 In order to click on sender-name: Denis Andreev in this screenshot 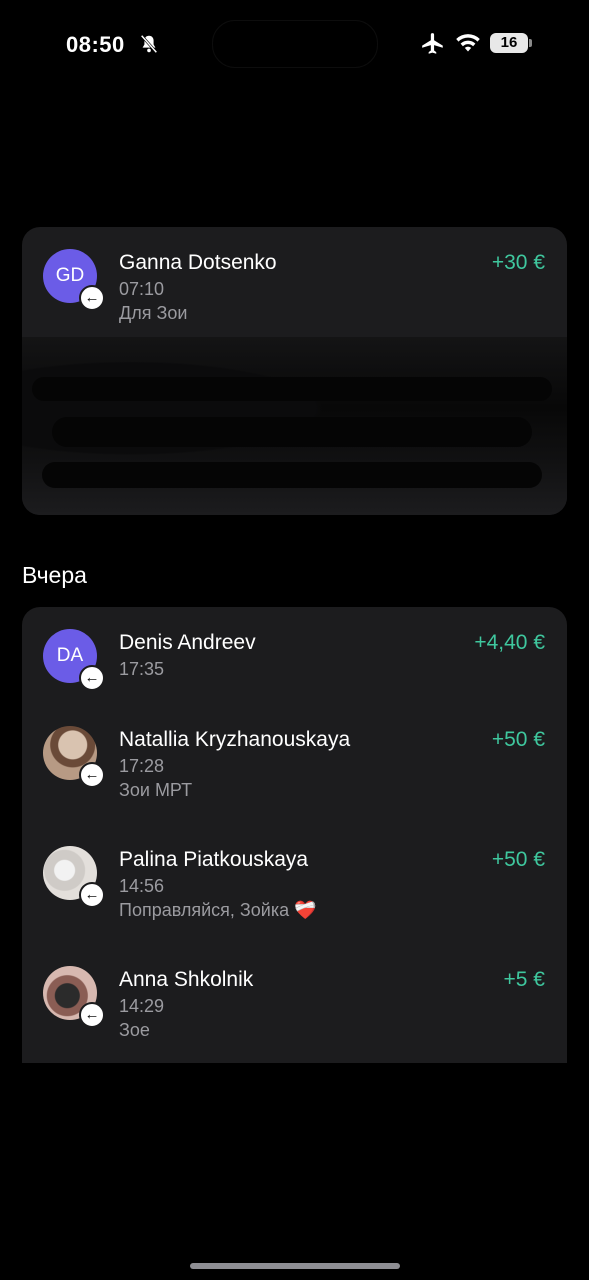, I will do `click(187, 642)`.